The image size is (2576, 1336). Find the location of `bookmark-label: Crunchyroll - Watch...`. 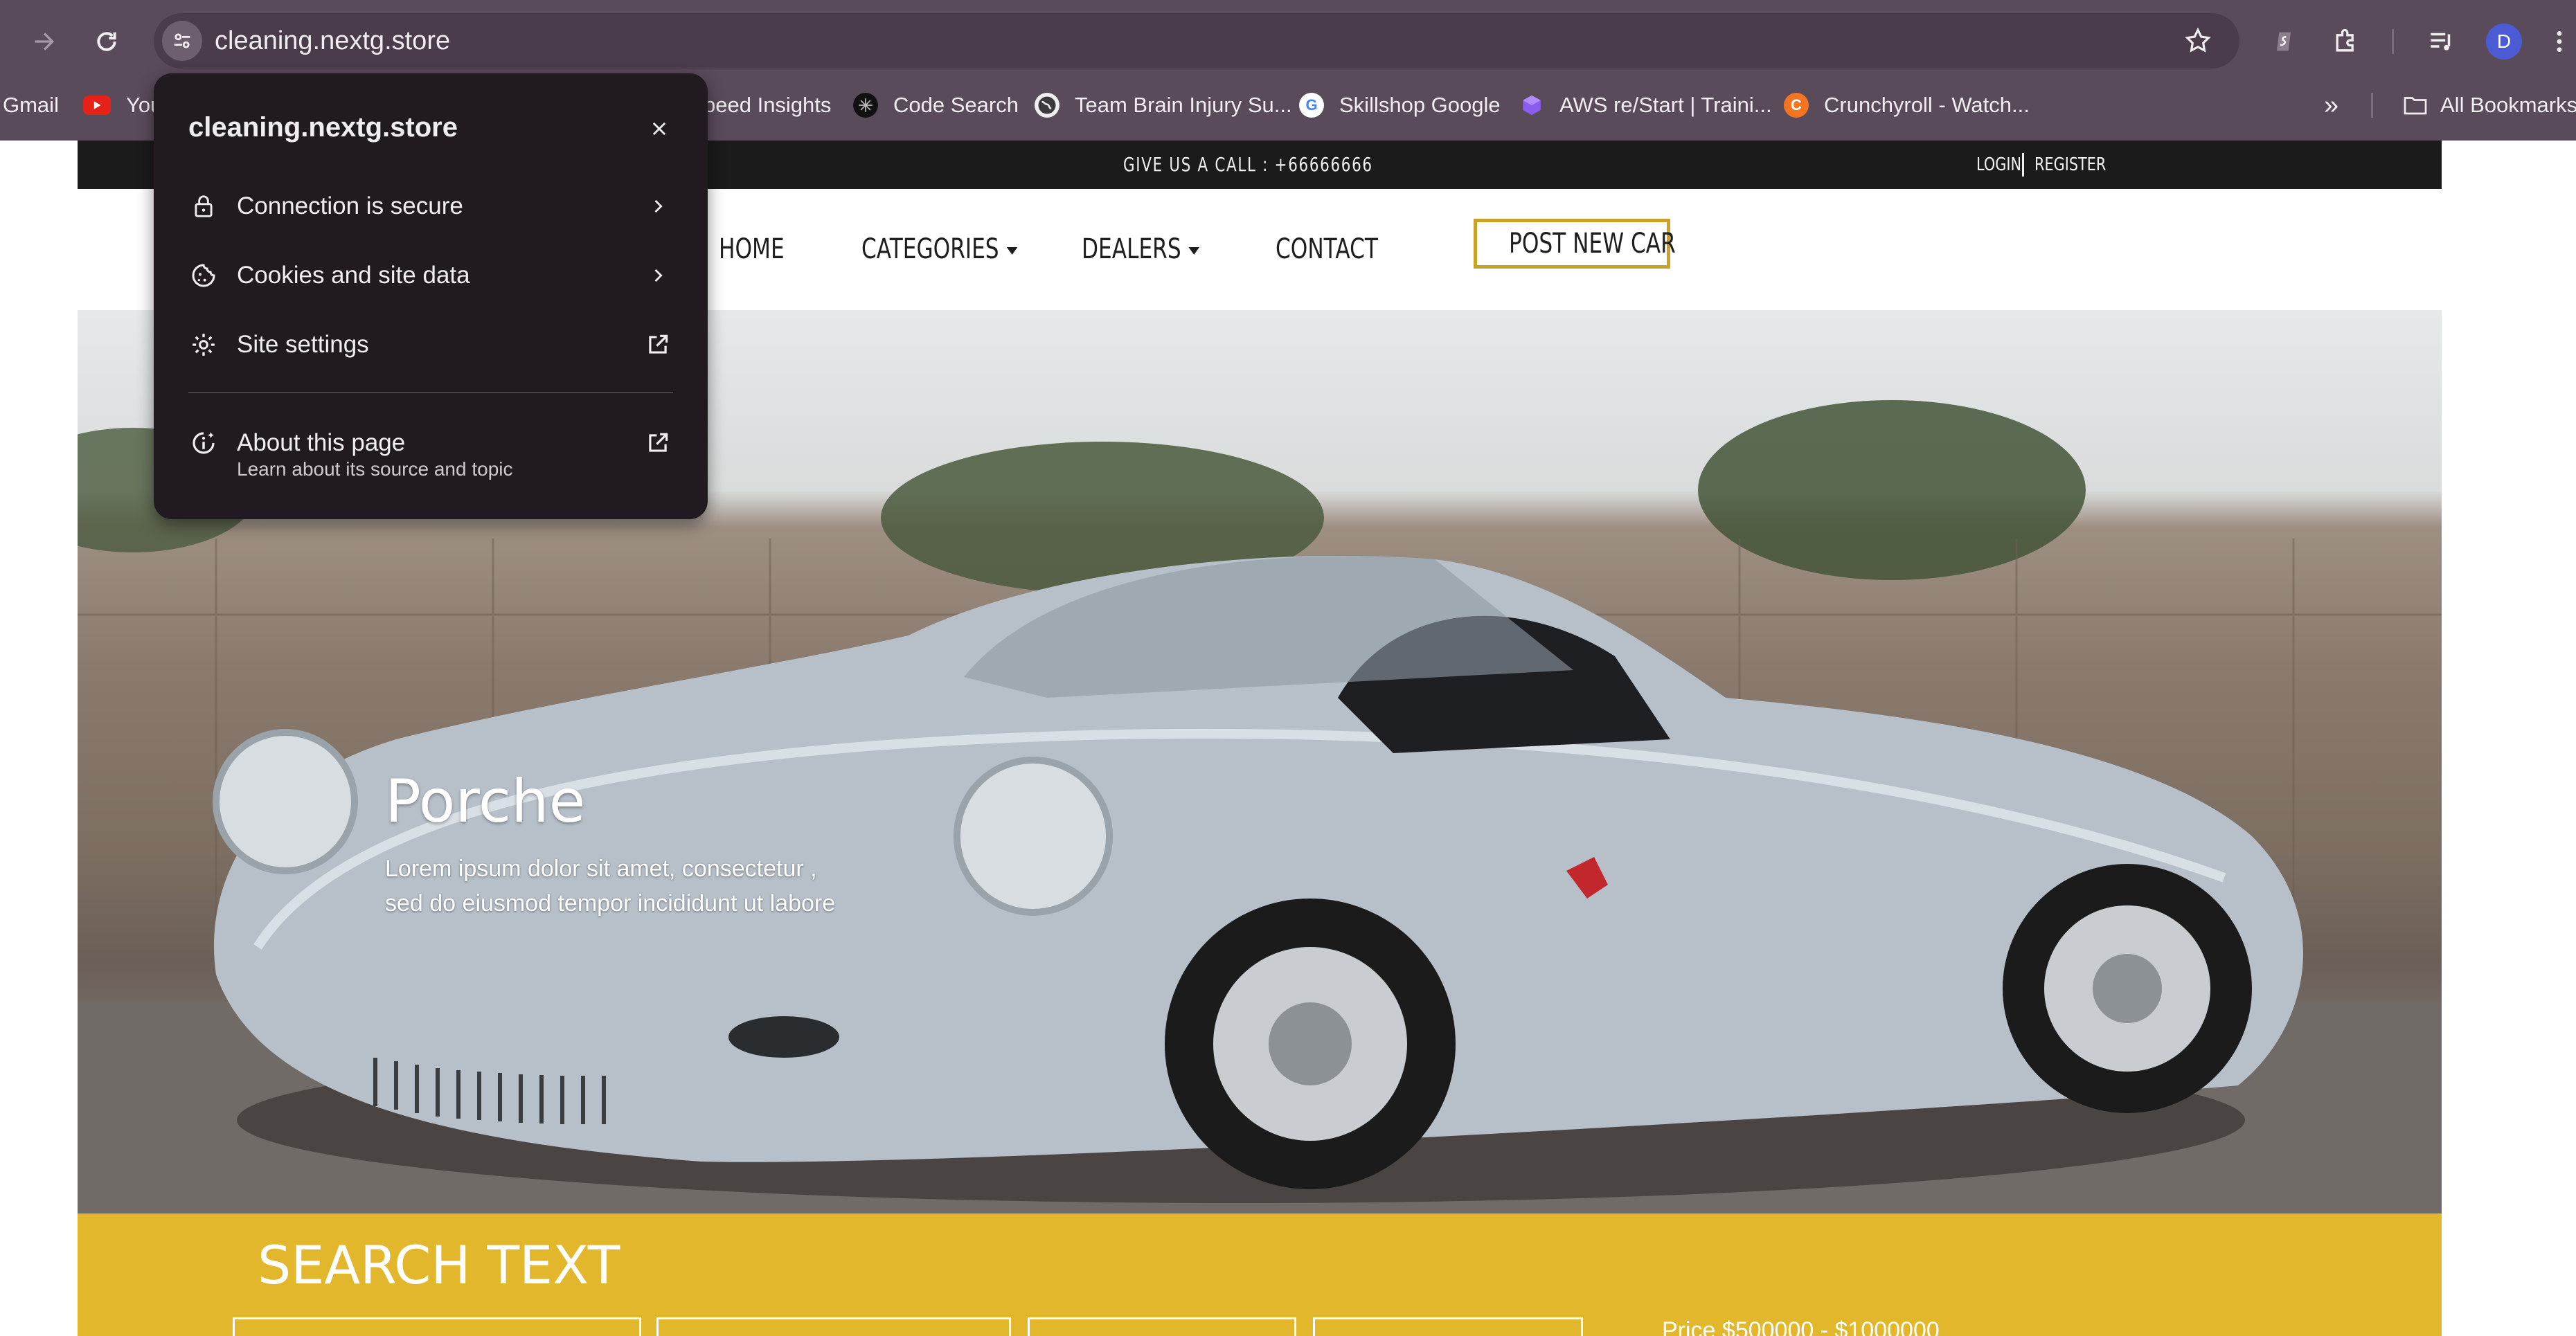

bookmark-label: Crunchyroll - Watch... is located at coordinates (1927, 105).